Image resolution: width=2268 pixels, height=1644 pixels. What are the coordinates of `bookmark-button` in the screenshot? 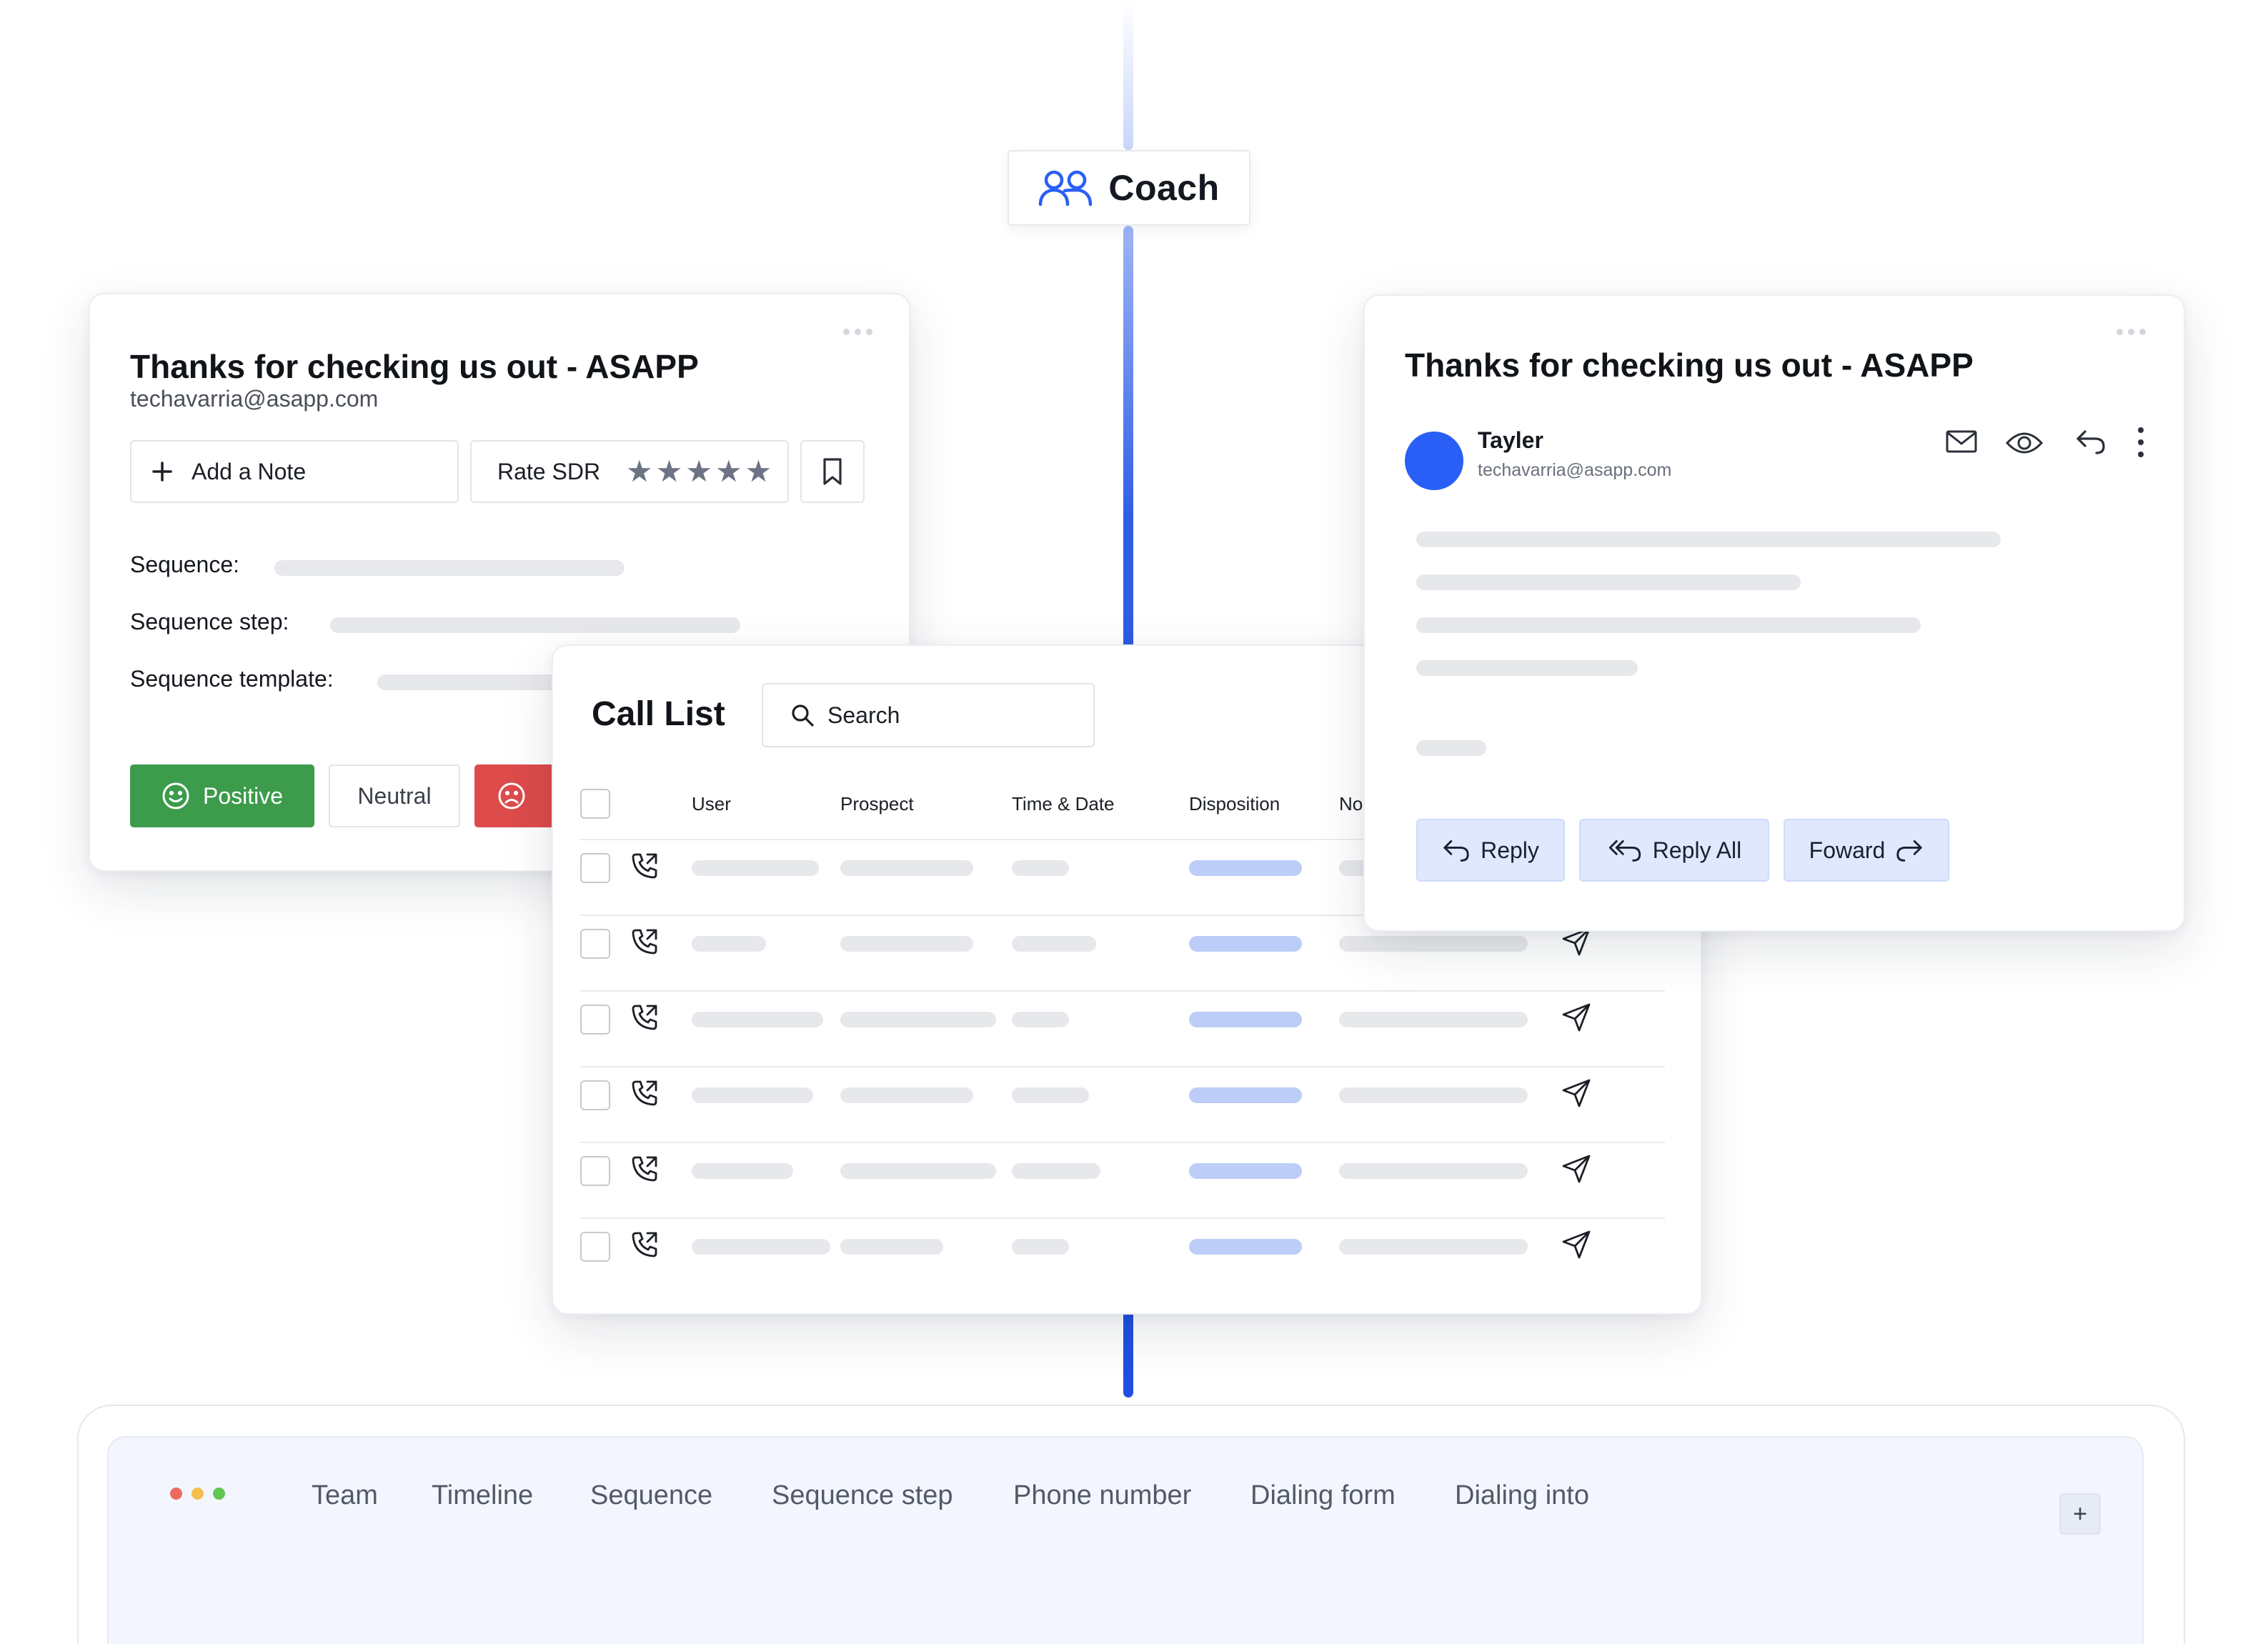 It's located at (833, 472).